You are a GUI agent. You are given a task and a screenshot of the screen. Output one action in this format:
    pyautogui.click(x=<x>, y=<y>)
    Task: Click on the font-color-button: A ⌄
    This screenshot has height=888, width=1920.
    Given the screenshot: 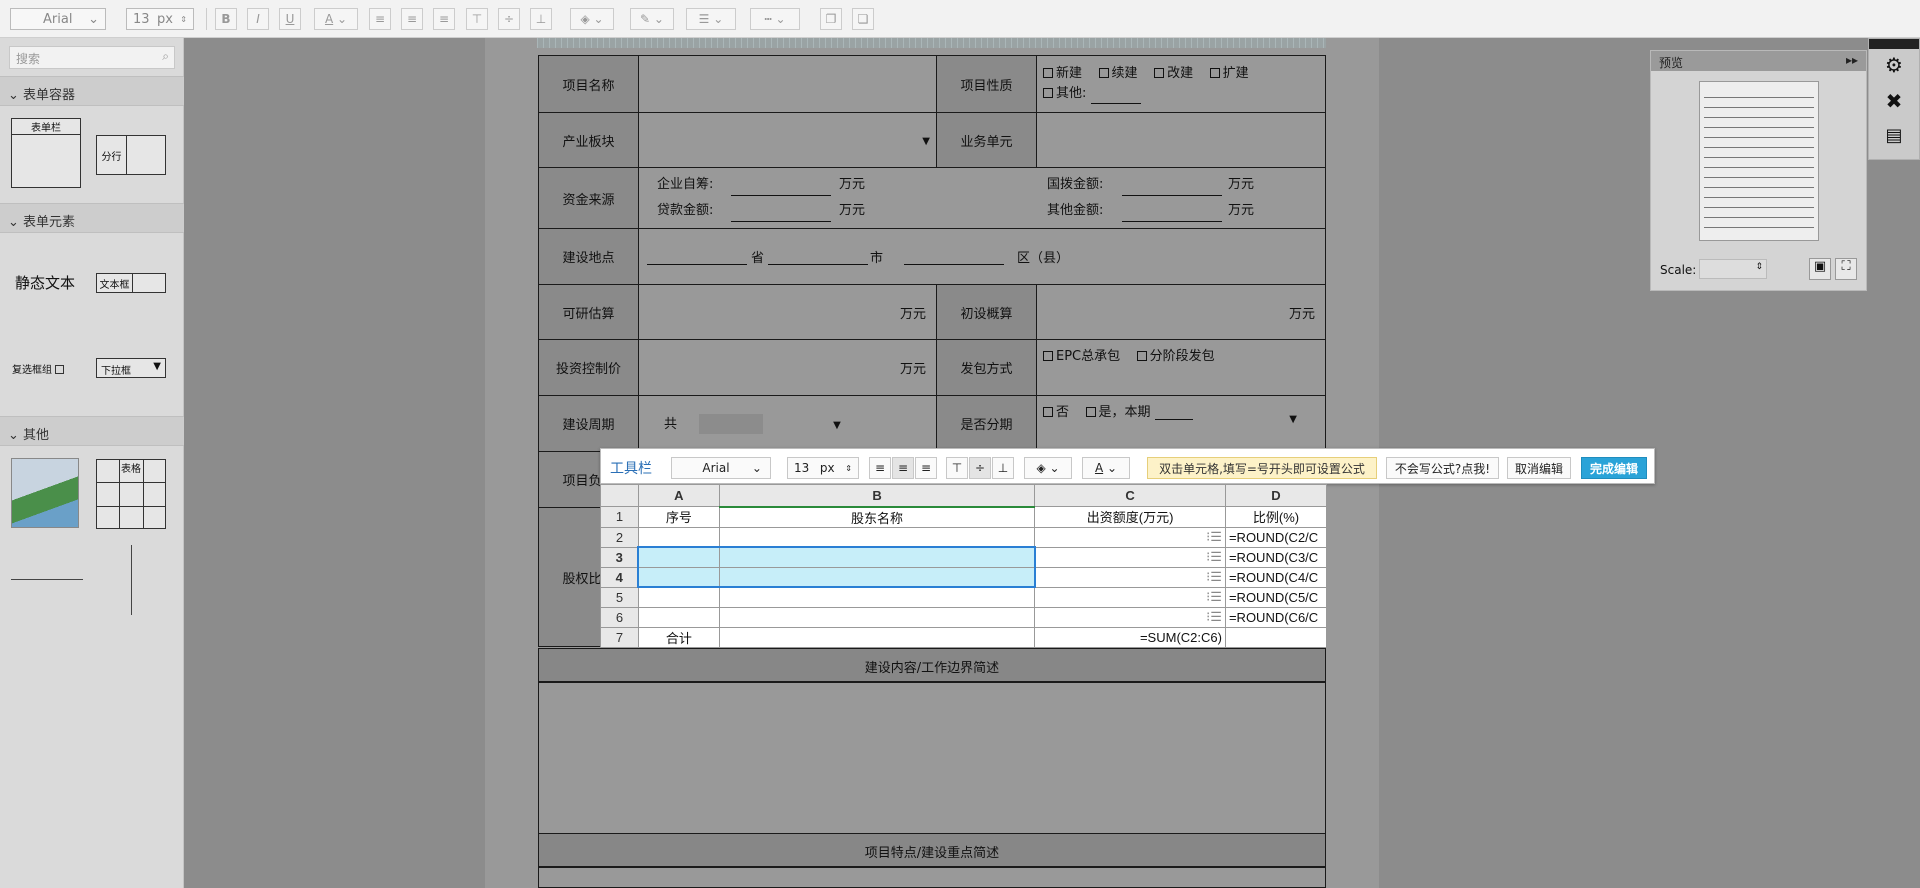 What is the action you would take?
    pyautogui.click(x=336, y=19)
    